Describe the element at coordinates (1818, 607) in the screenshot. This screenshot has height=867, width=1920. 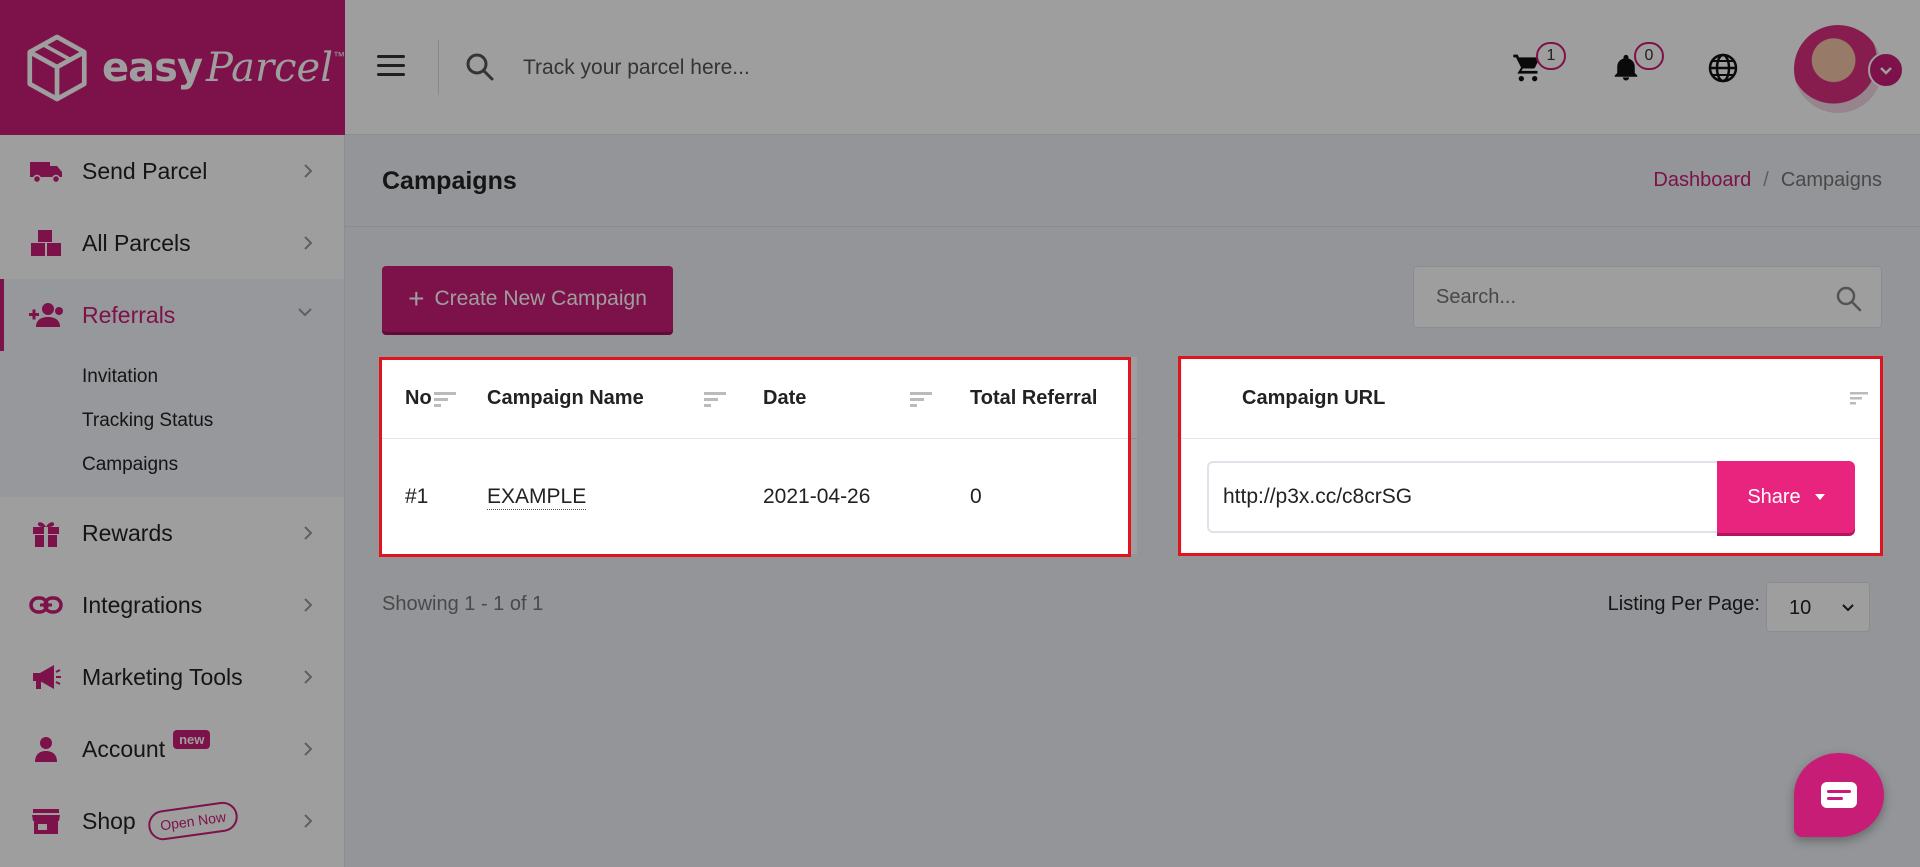
I see `listing-per-page-select: 10` at that location.